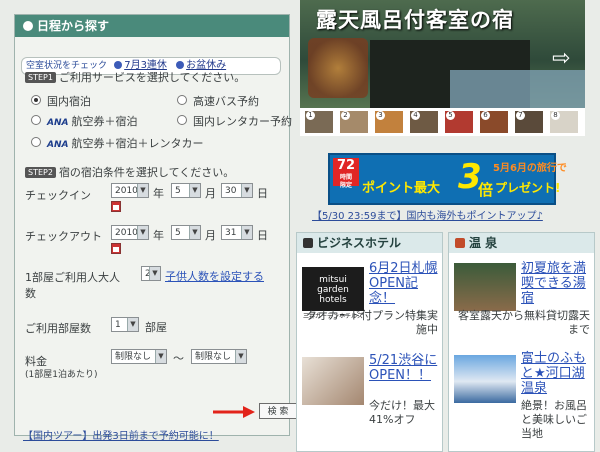 The height and width of the screenshot is (452, 600). What do you see at coordinates (104, 121) in the screenshot?
I see `service-label: 航空券＋宿泊` at bounding box center [104, 121].